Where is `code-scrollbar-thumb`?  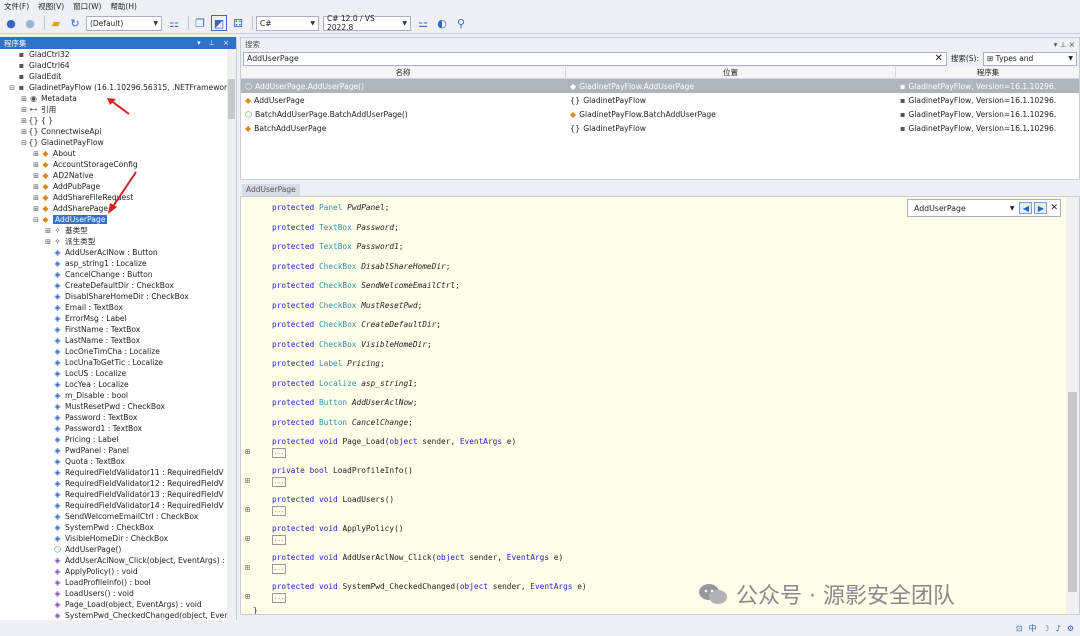 code-scrollbar-thumb is located at coordinates (1072, 492).